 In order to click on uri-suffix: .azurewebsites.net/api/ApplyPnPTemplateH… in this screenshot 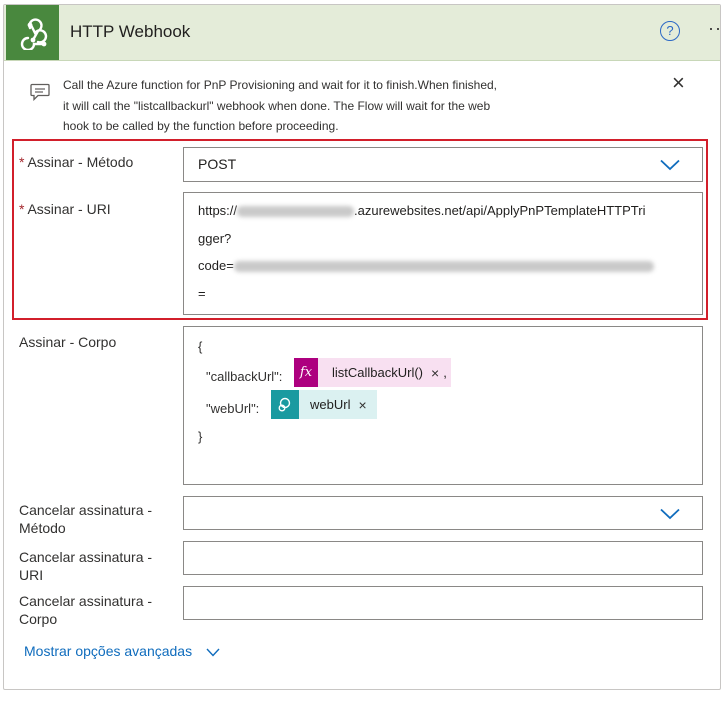, I will do `click(500, 210)`.